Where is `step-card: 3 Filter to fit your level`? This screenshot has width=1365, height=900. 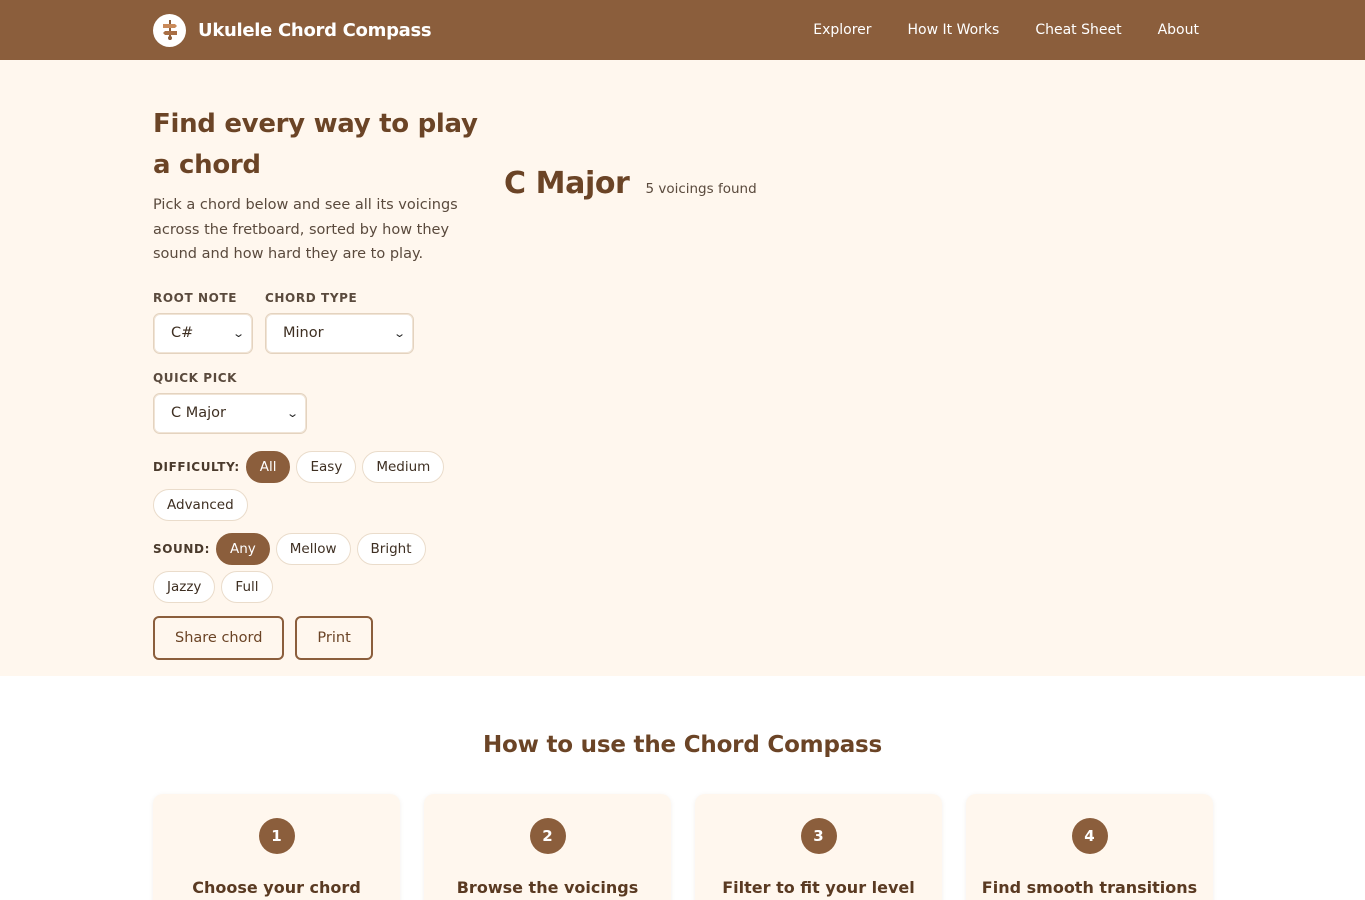
step-card: 3 Filter to fit your level is located at coordinates (818, 847).